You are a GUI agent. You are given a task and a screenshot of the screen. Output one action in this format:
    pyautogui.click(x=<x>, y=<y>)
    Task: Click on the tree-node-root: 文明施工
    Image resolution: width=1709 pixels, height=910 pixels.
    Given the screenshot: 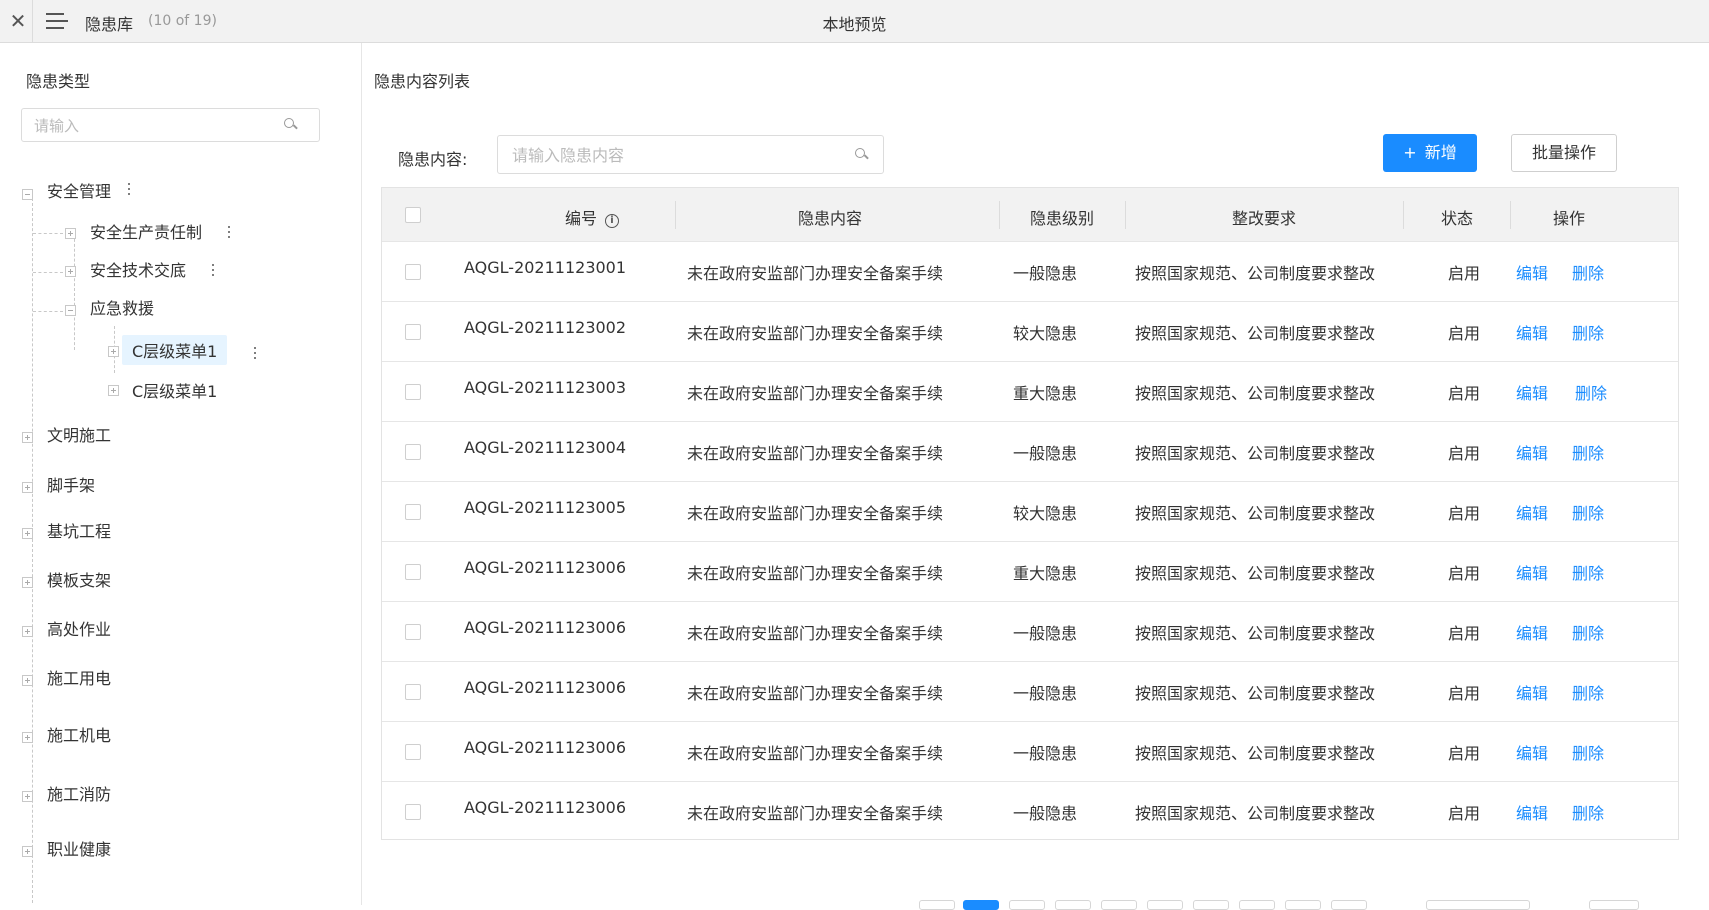 What is the action you would take?
    pyautogui.click(x=79, y=434)
    